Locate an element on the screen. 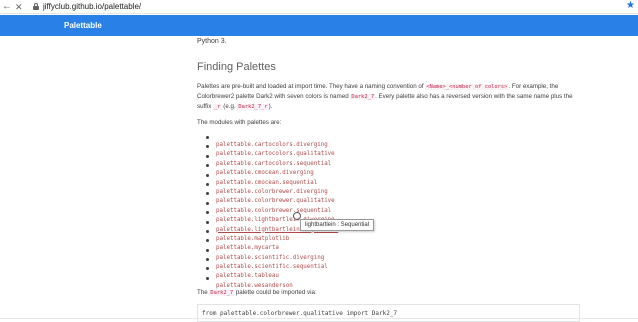 The width and height of the screenshot is (638, 322). inline-code: Dark2_7_r is located at coordinates (253, 107).